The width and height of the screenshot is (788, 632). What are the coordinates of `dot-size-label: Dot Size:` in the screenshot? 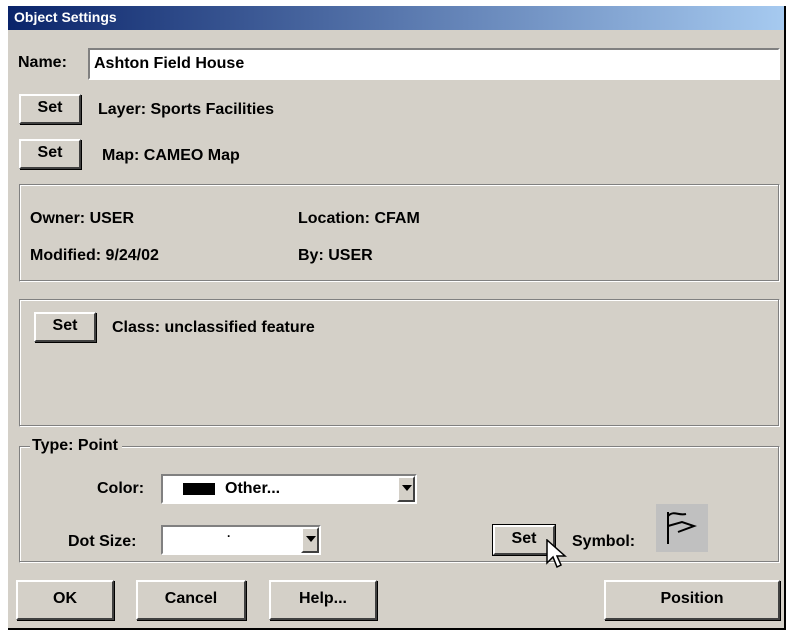 It's located at (102, 541).